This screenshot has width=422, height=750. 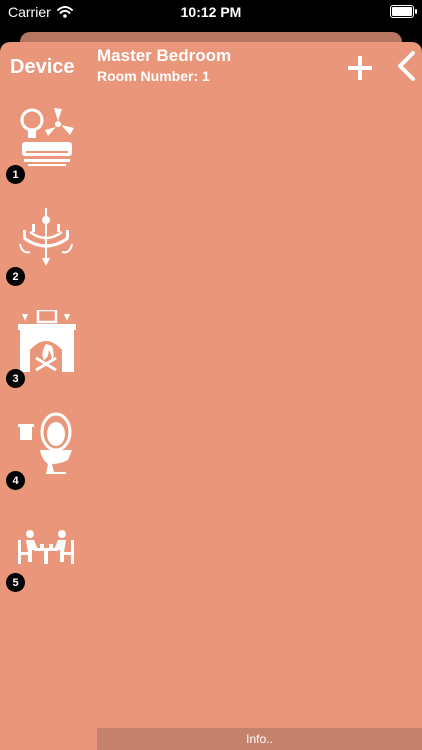 What do you see at coordinates (15, 378) in the screenshot?
I see `device-number-badge: 3` at bounding box center [15, 378].